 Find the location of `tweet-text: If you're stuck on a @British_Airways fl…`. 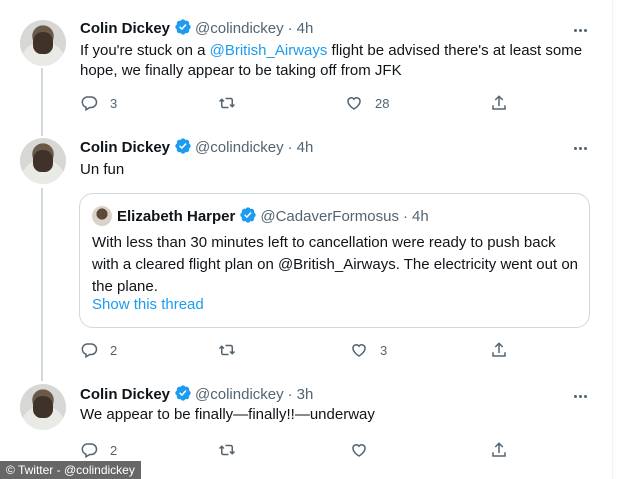

tweet-text: If you're stuck on a @British_Airways fl… is located at coordinates (336, 61).